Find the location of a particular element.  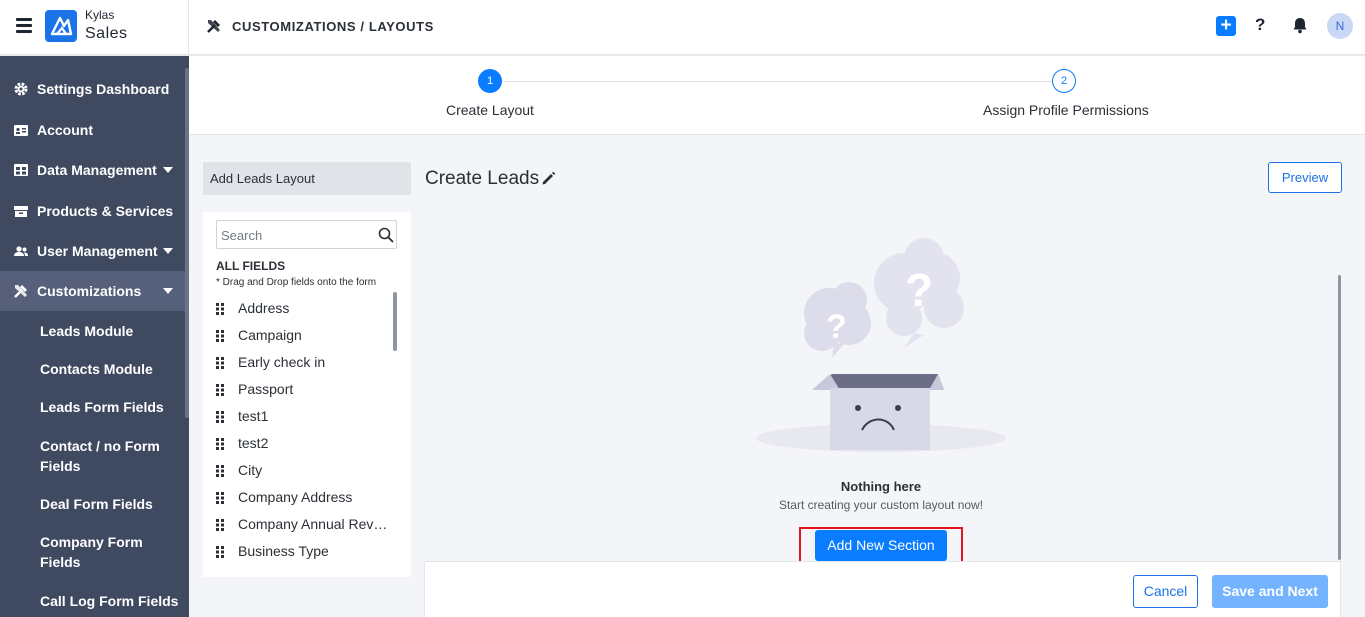

sidebar-item-label: Products & Services is located at coordinates (105, 211).